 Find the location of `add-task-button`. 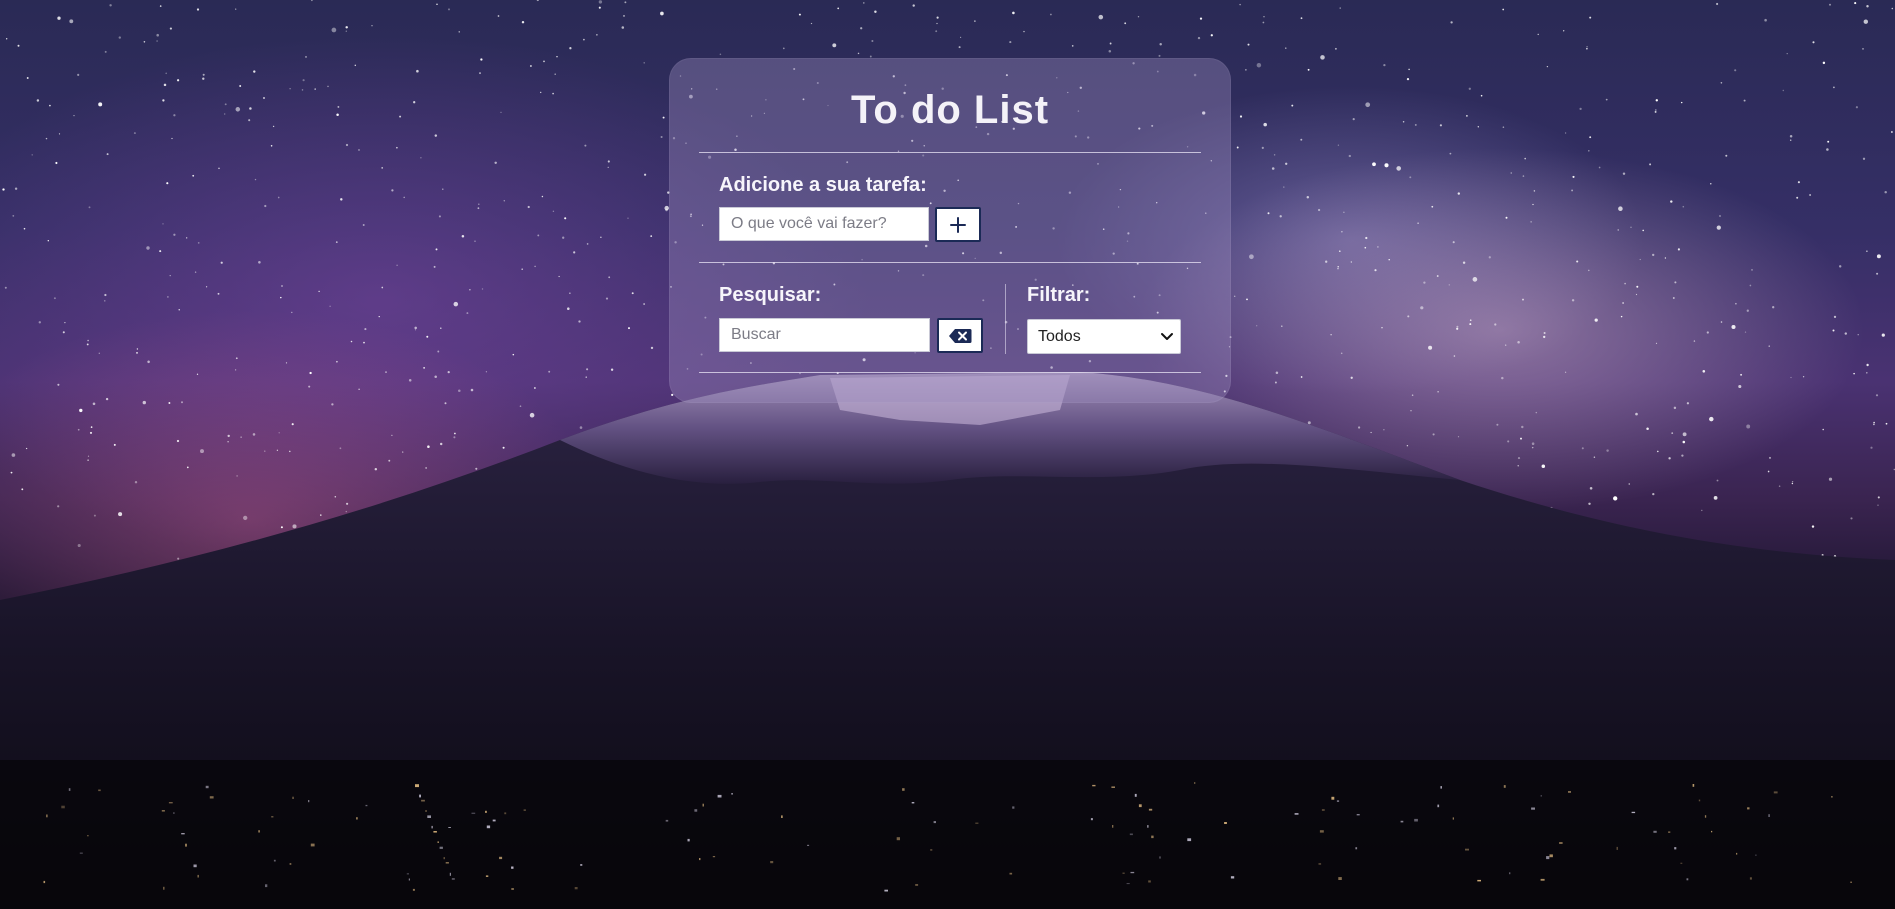

add-task-button is located at coordinates (958, 224).